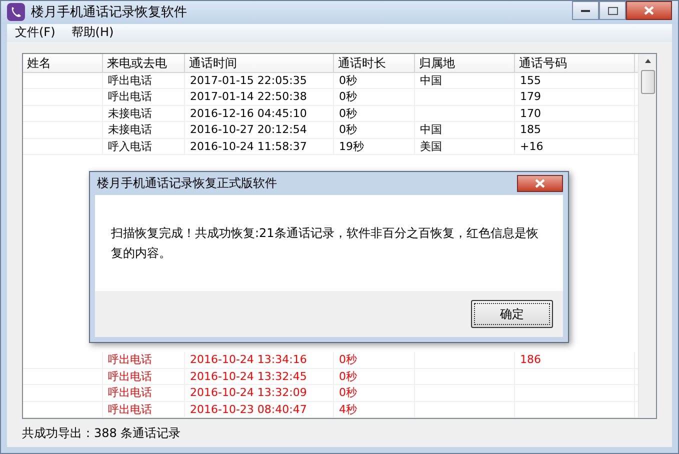  Describe the element at coordinates (16, 12) in the screenshot. I see `phone-icon` at that location.